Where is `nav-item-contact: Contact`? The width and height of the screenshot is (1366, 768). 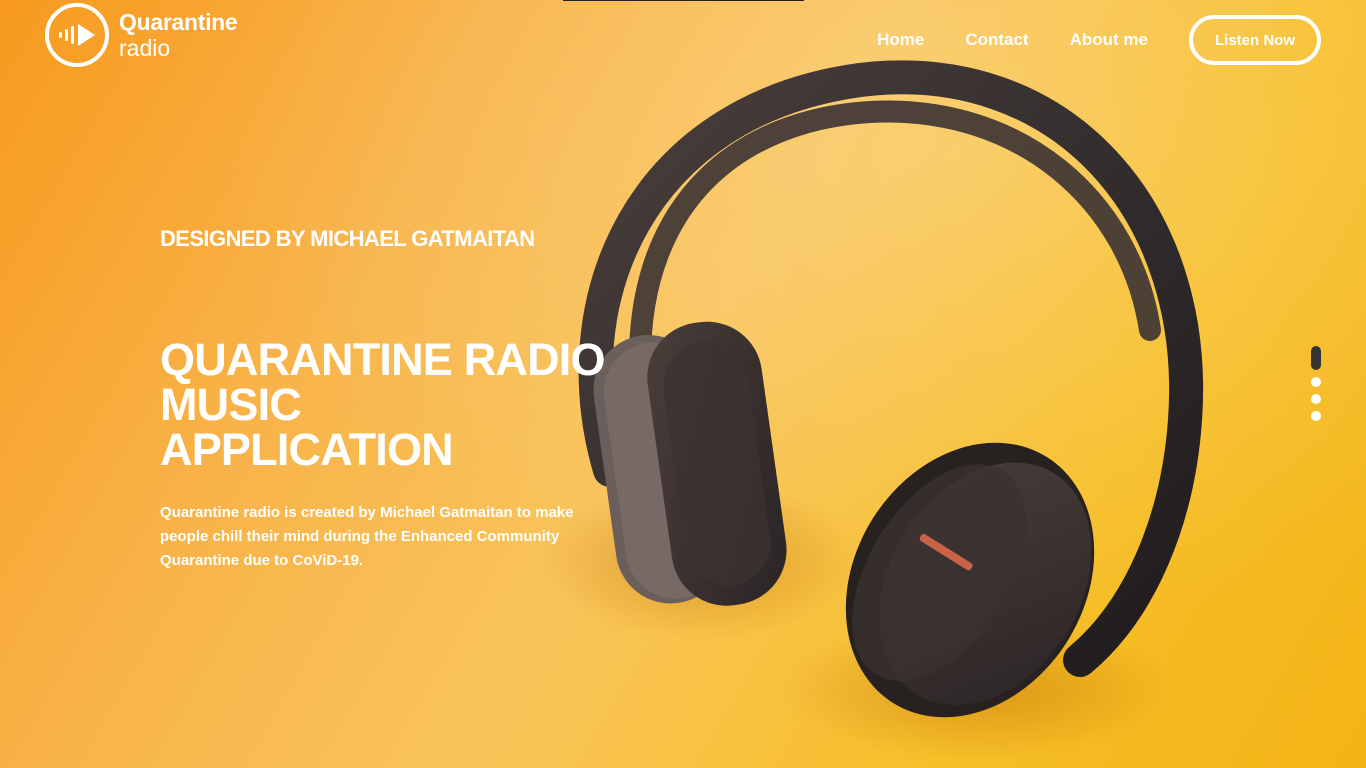
nav-item-contact: Contact is located at coordinates (996, 40).